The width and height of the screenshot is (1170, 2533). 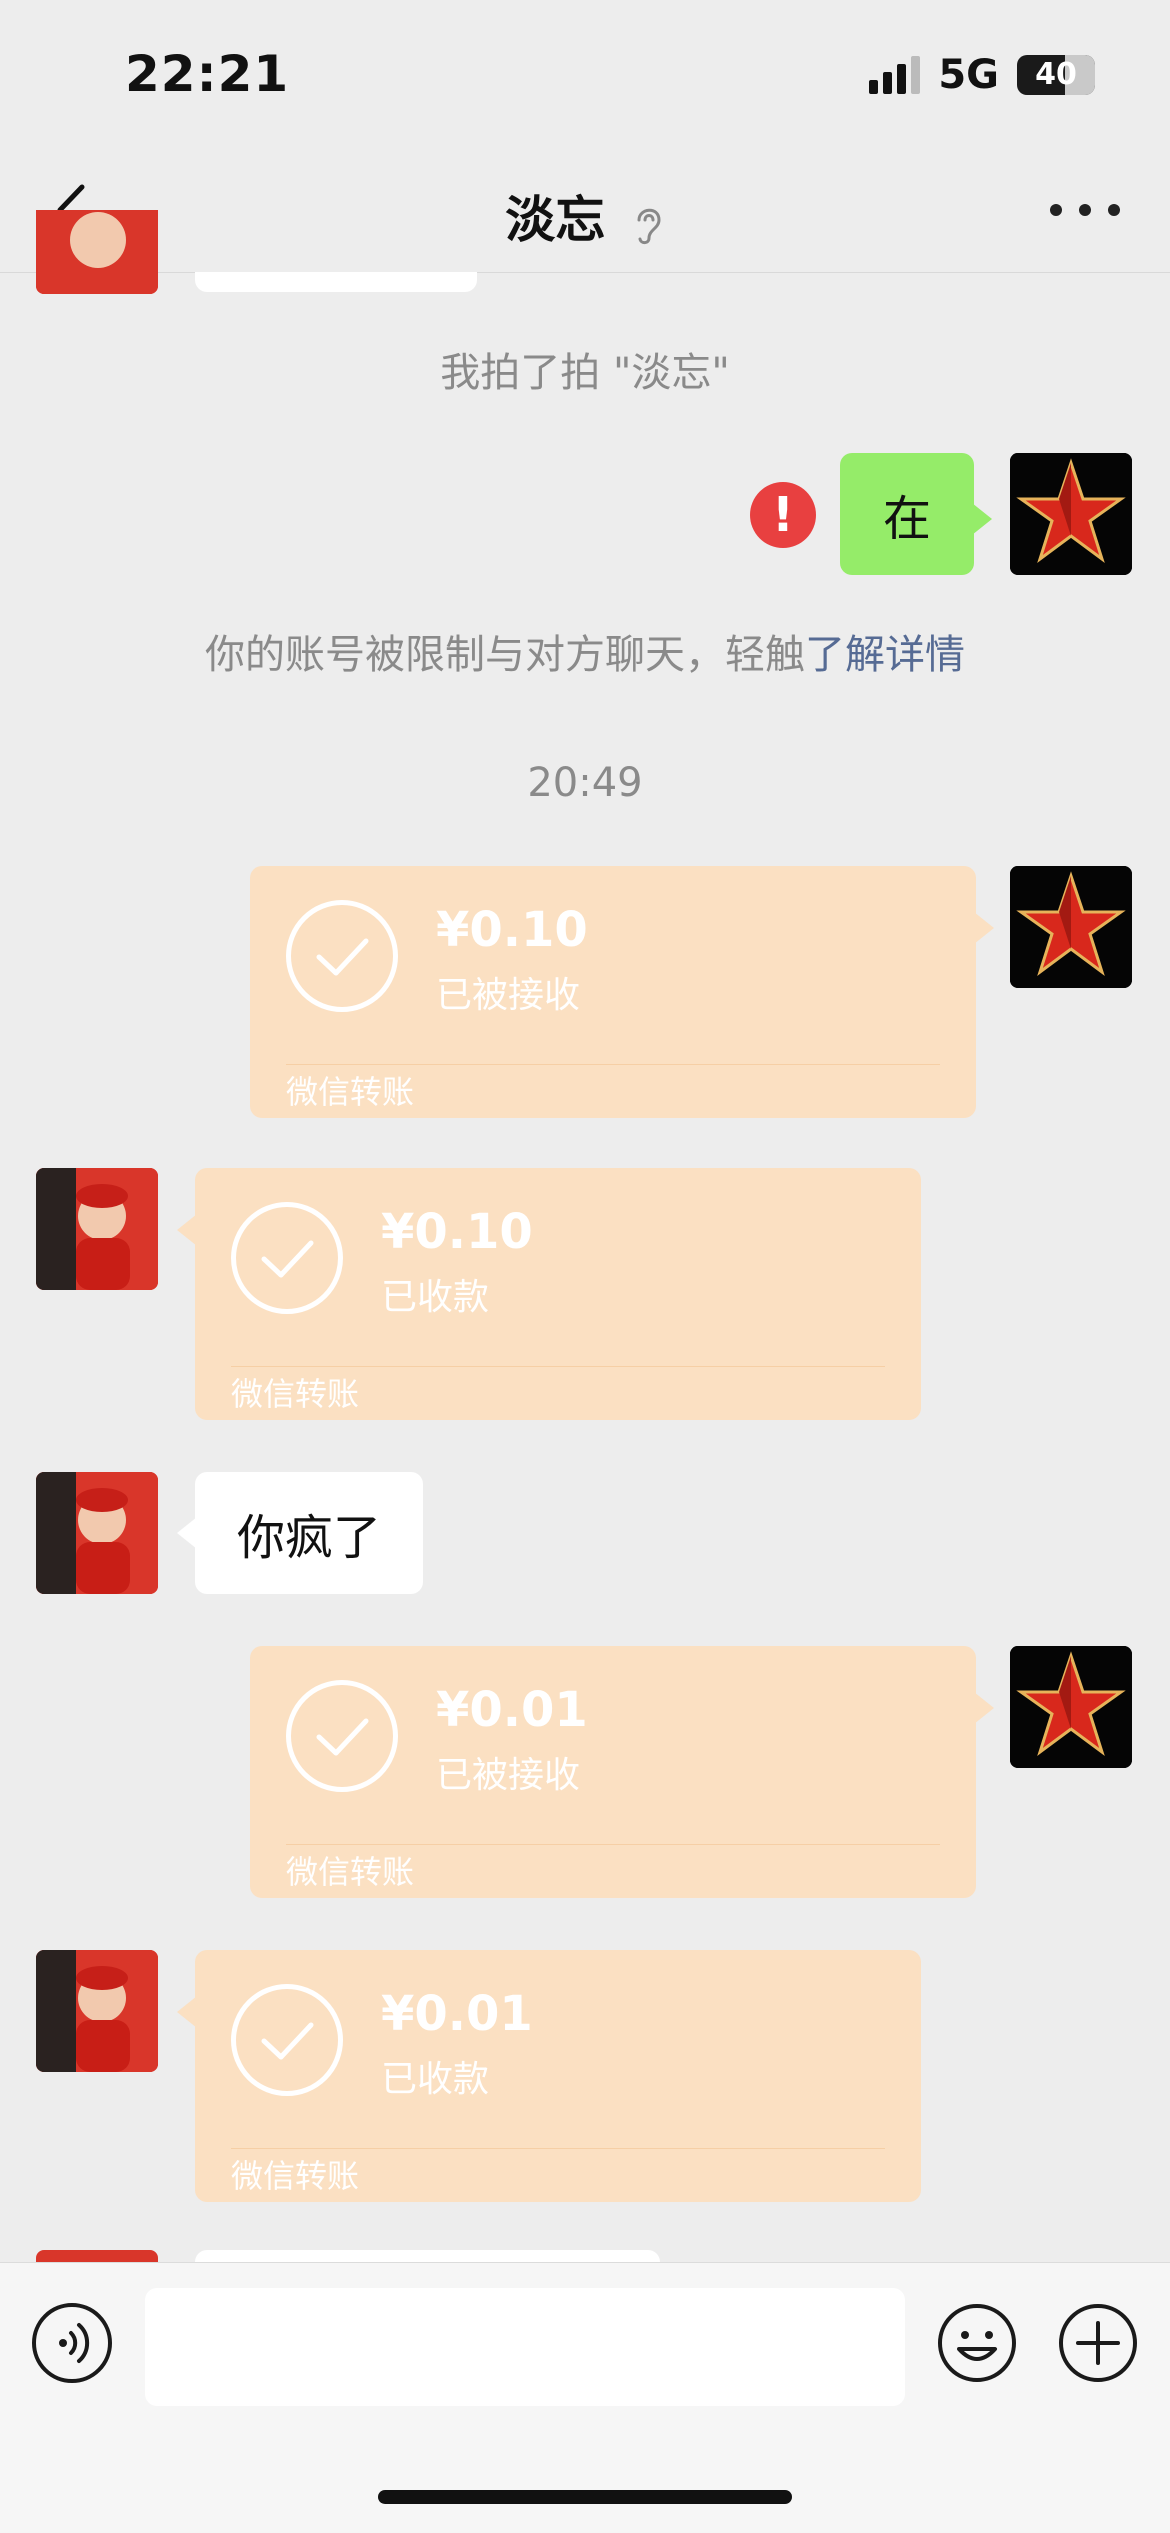 I want to click on send-failed-icon: !, so click(x=783, y=515).